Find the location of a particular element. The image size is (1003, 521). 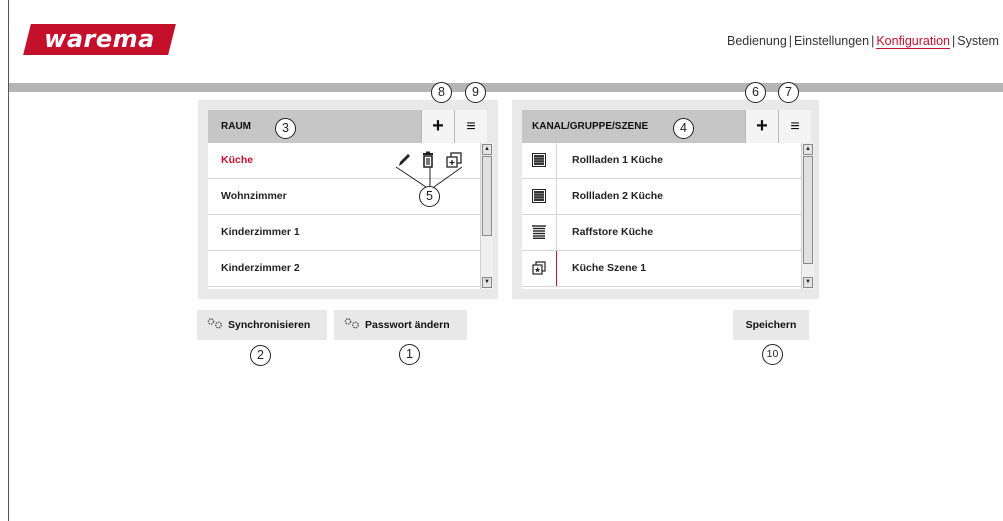

channel-row-label: Rollladen 1 Küche is located at coordinates (618, 160).